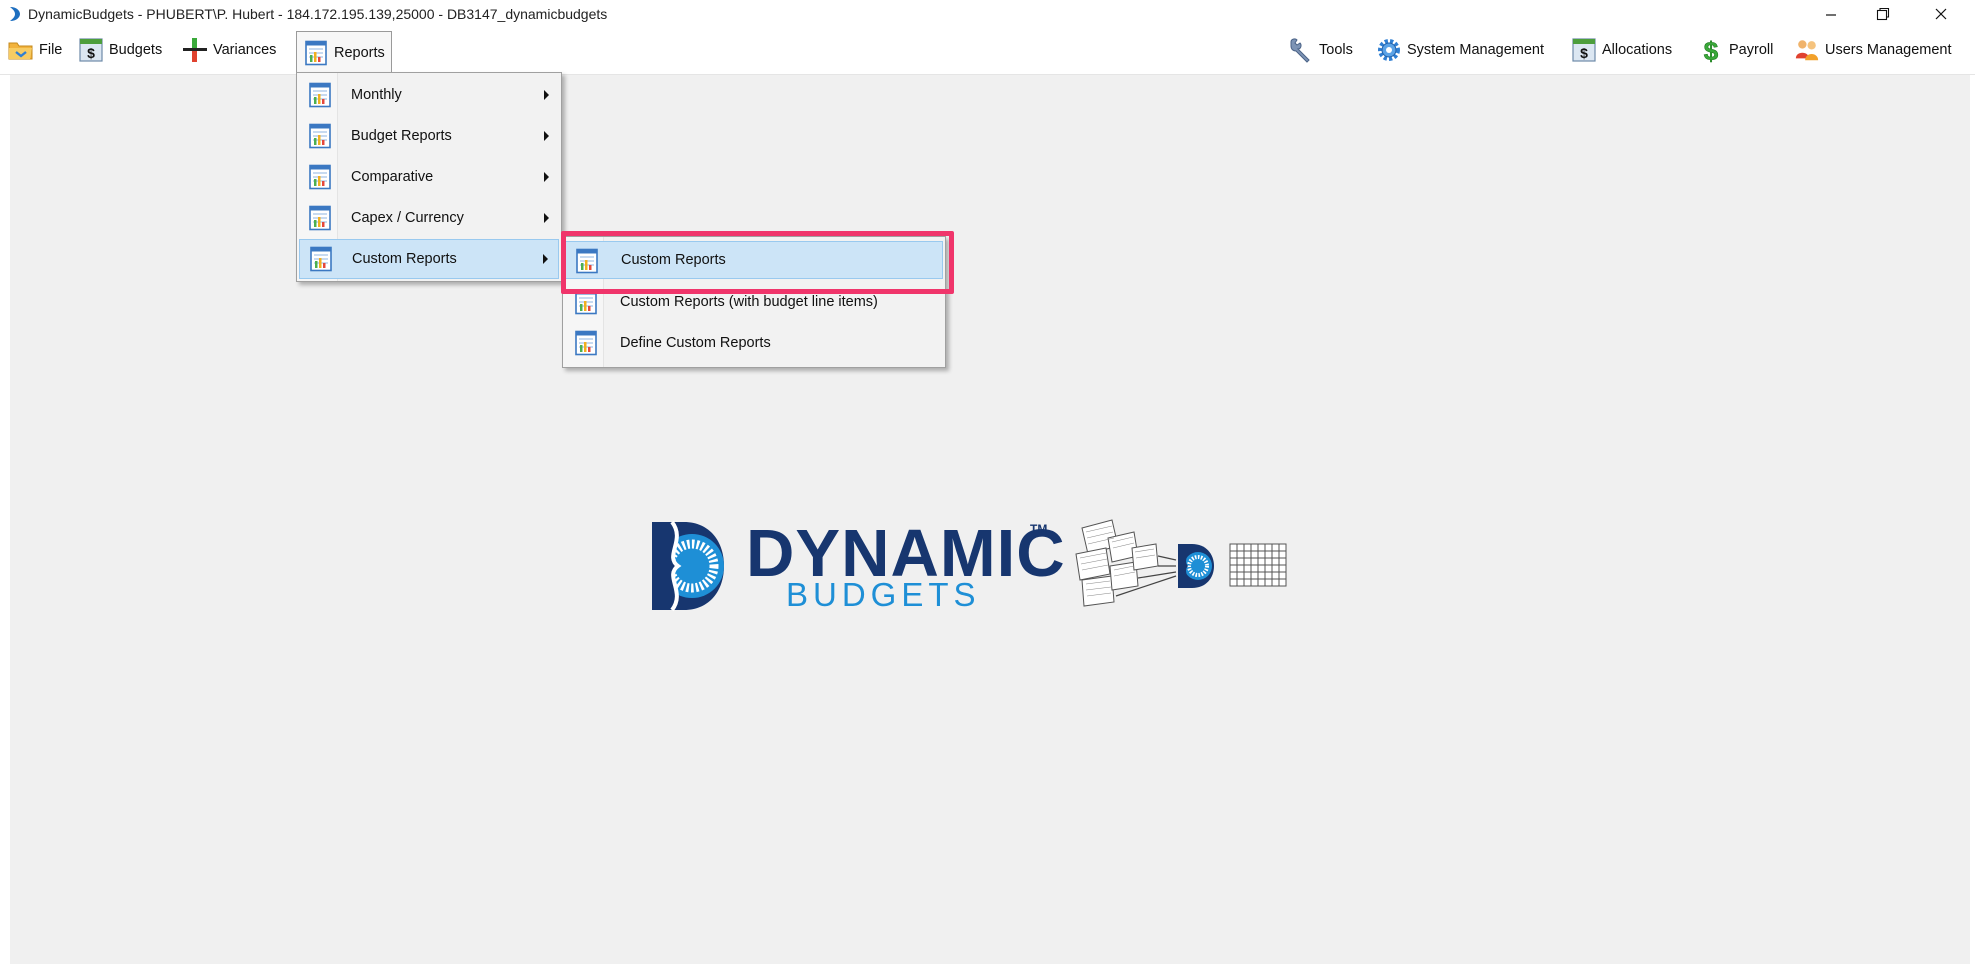  I want to click on dynamic-budgets-logo: DYNAMIC TM BUDGETS, so click(973, 565).